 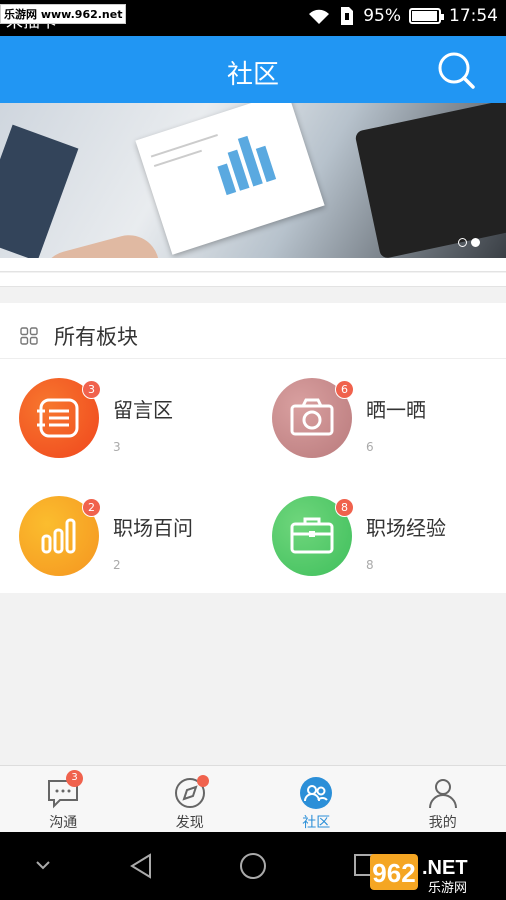 I want to click on notification-dot, so click(x=202, y=781).